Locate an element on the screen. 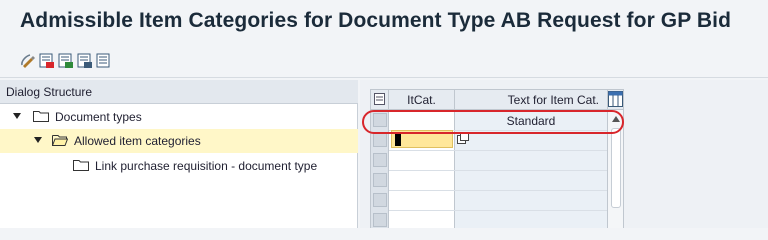 This screenshot has height=240, width=768. change-display-icon is located at coordinates (28, 61).